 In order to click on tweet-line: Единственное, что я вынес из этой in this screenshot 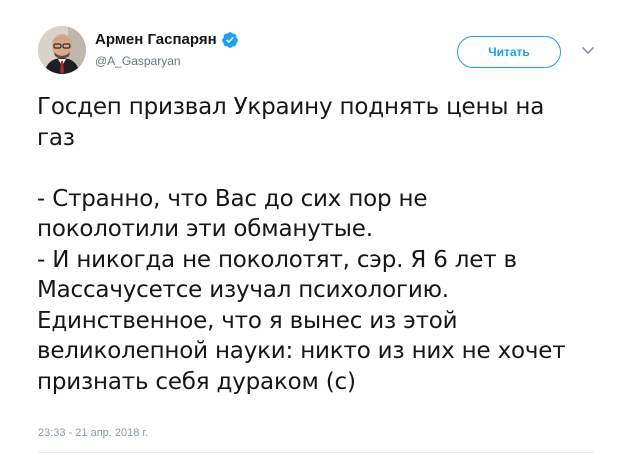, I will do `click(247, 320)`.